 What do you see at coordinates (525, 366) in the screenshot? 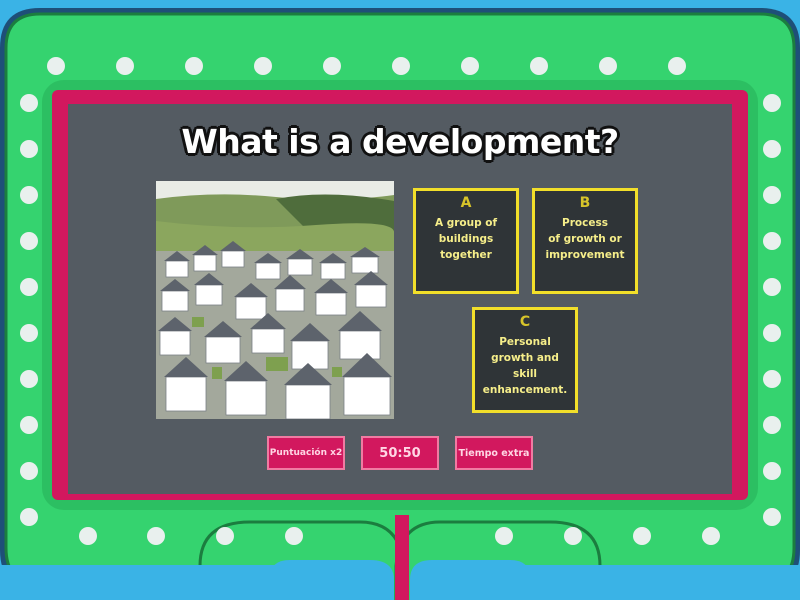
I see `answer-text: Personal growth and skill enhancement.` at bounding box center [525, 366].